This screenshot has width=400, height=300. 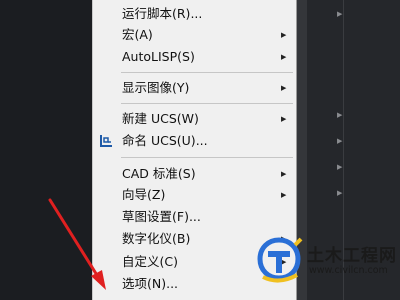 I want to click on menu-item-new-ucs: 新建 UCS(W) ▶, so click(x=194, y=119).